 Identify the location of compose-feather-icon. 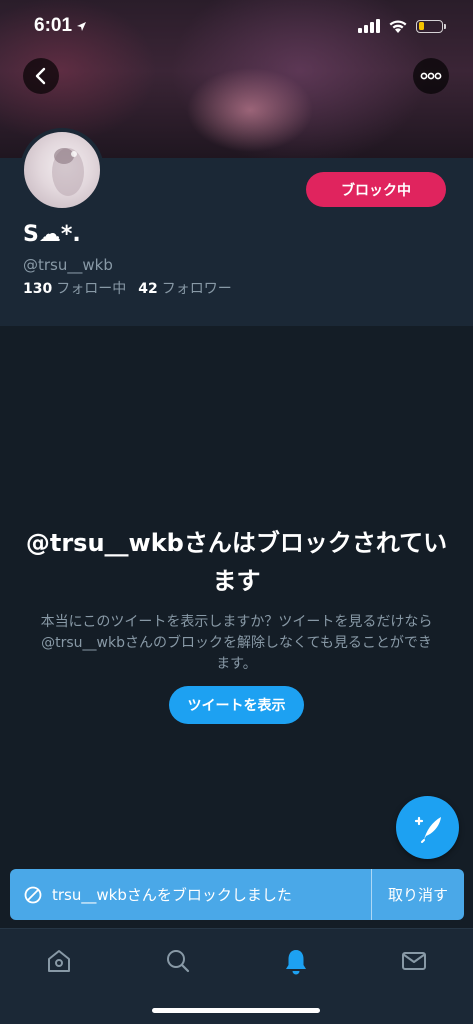
(427, 829).